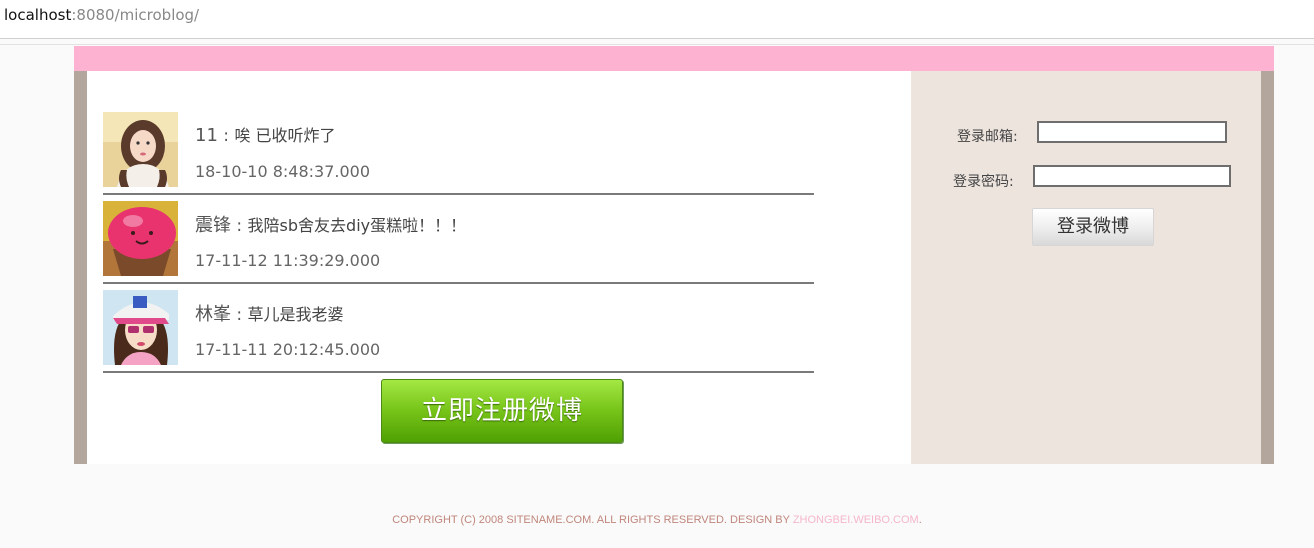 This screenshot has height=548, width=1314. Describe the element at coordinates (674, 58) in the screenshot. I see `header-pink-bar` at that location.